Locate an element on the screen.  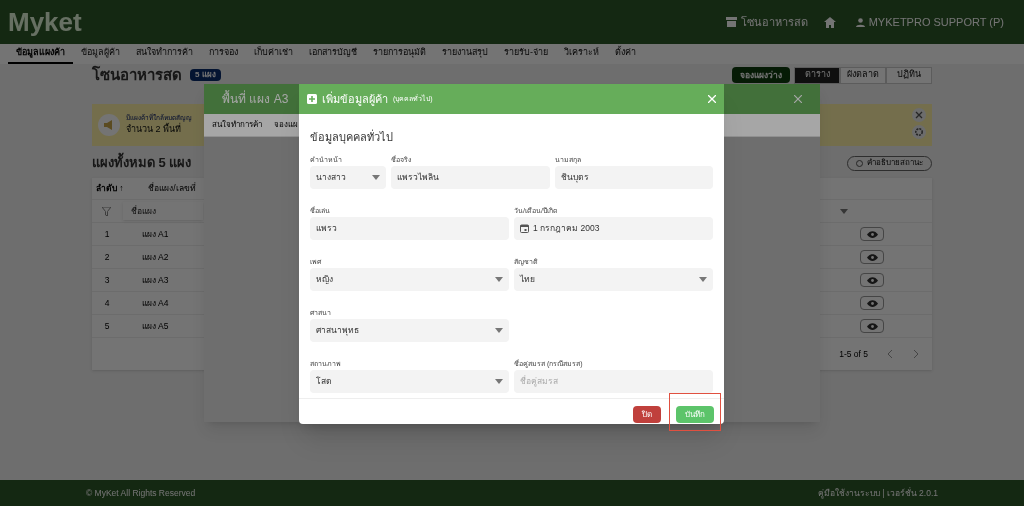
table-cell-text: แผง A4 is located at coordinates (155, 303).